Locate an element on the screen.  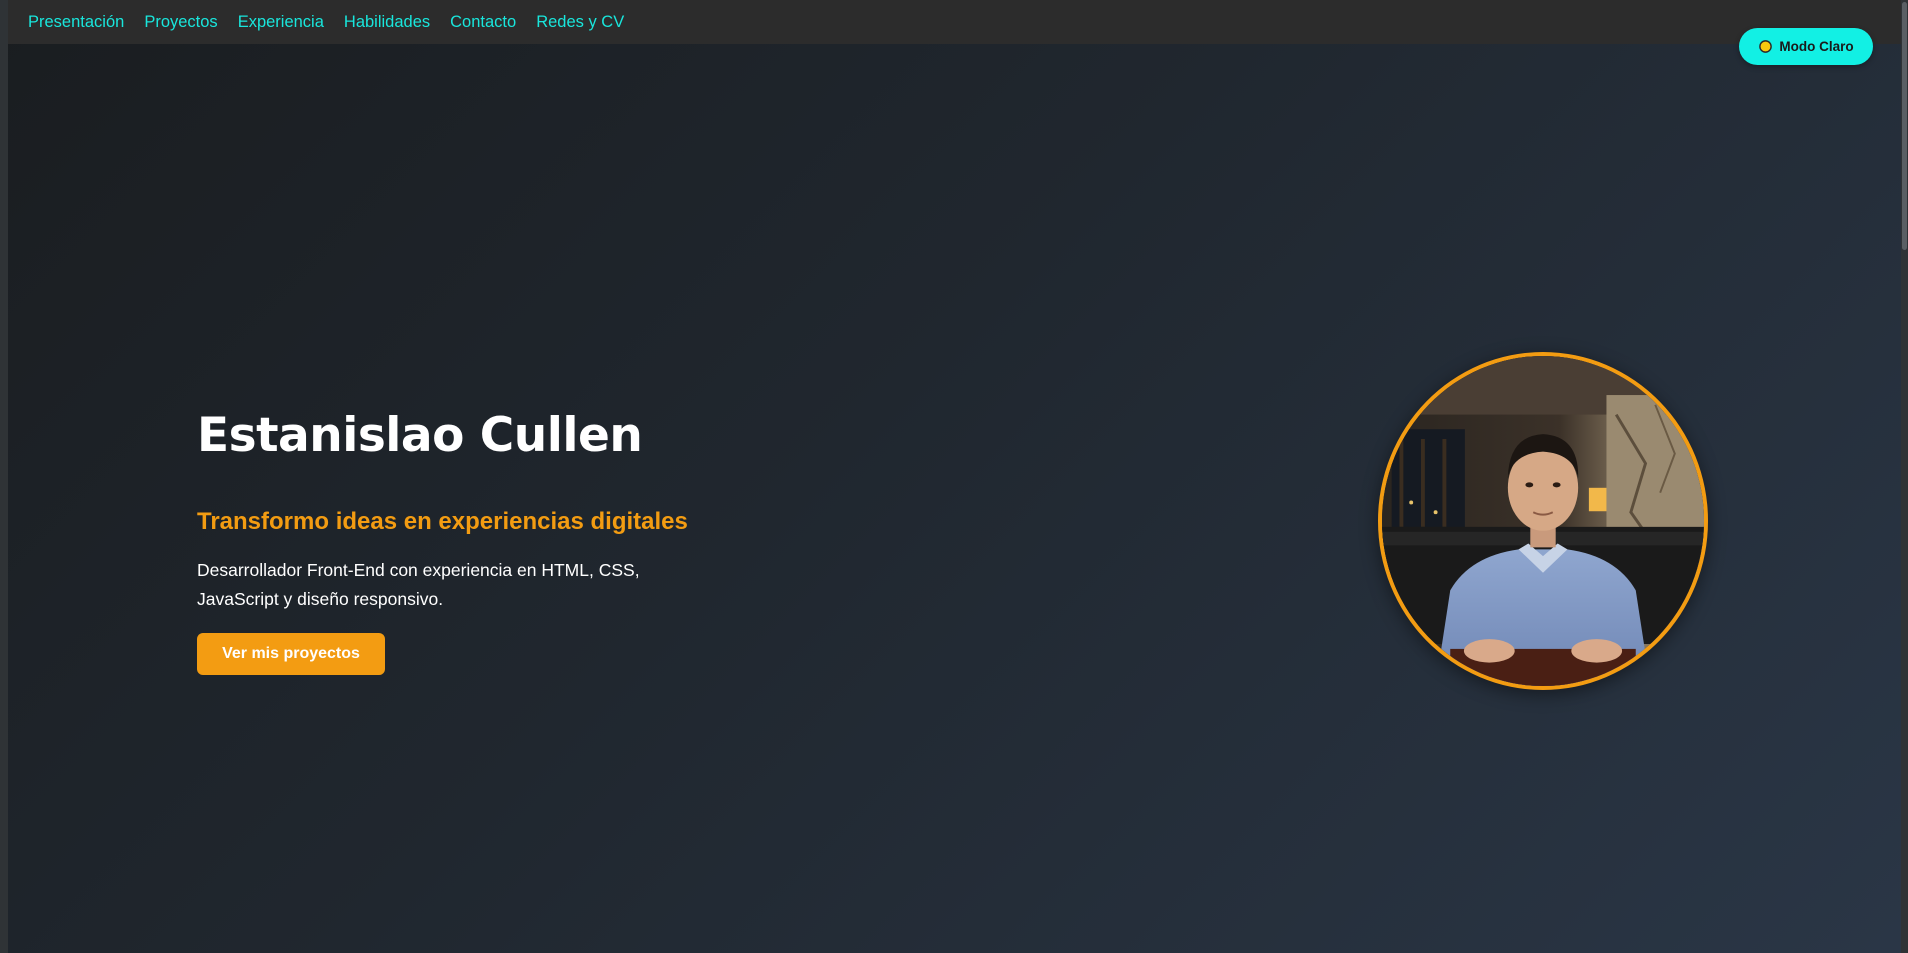
profile-photo-illustration is located at coordinates (1543, 521).